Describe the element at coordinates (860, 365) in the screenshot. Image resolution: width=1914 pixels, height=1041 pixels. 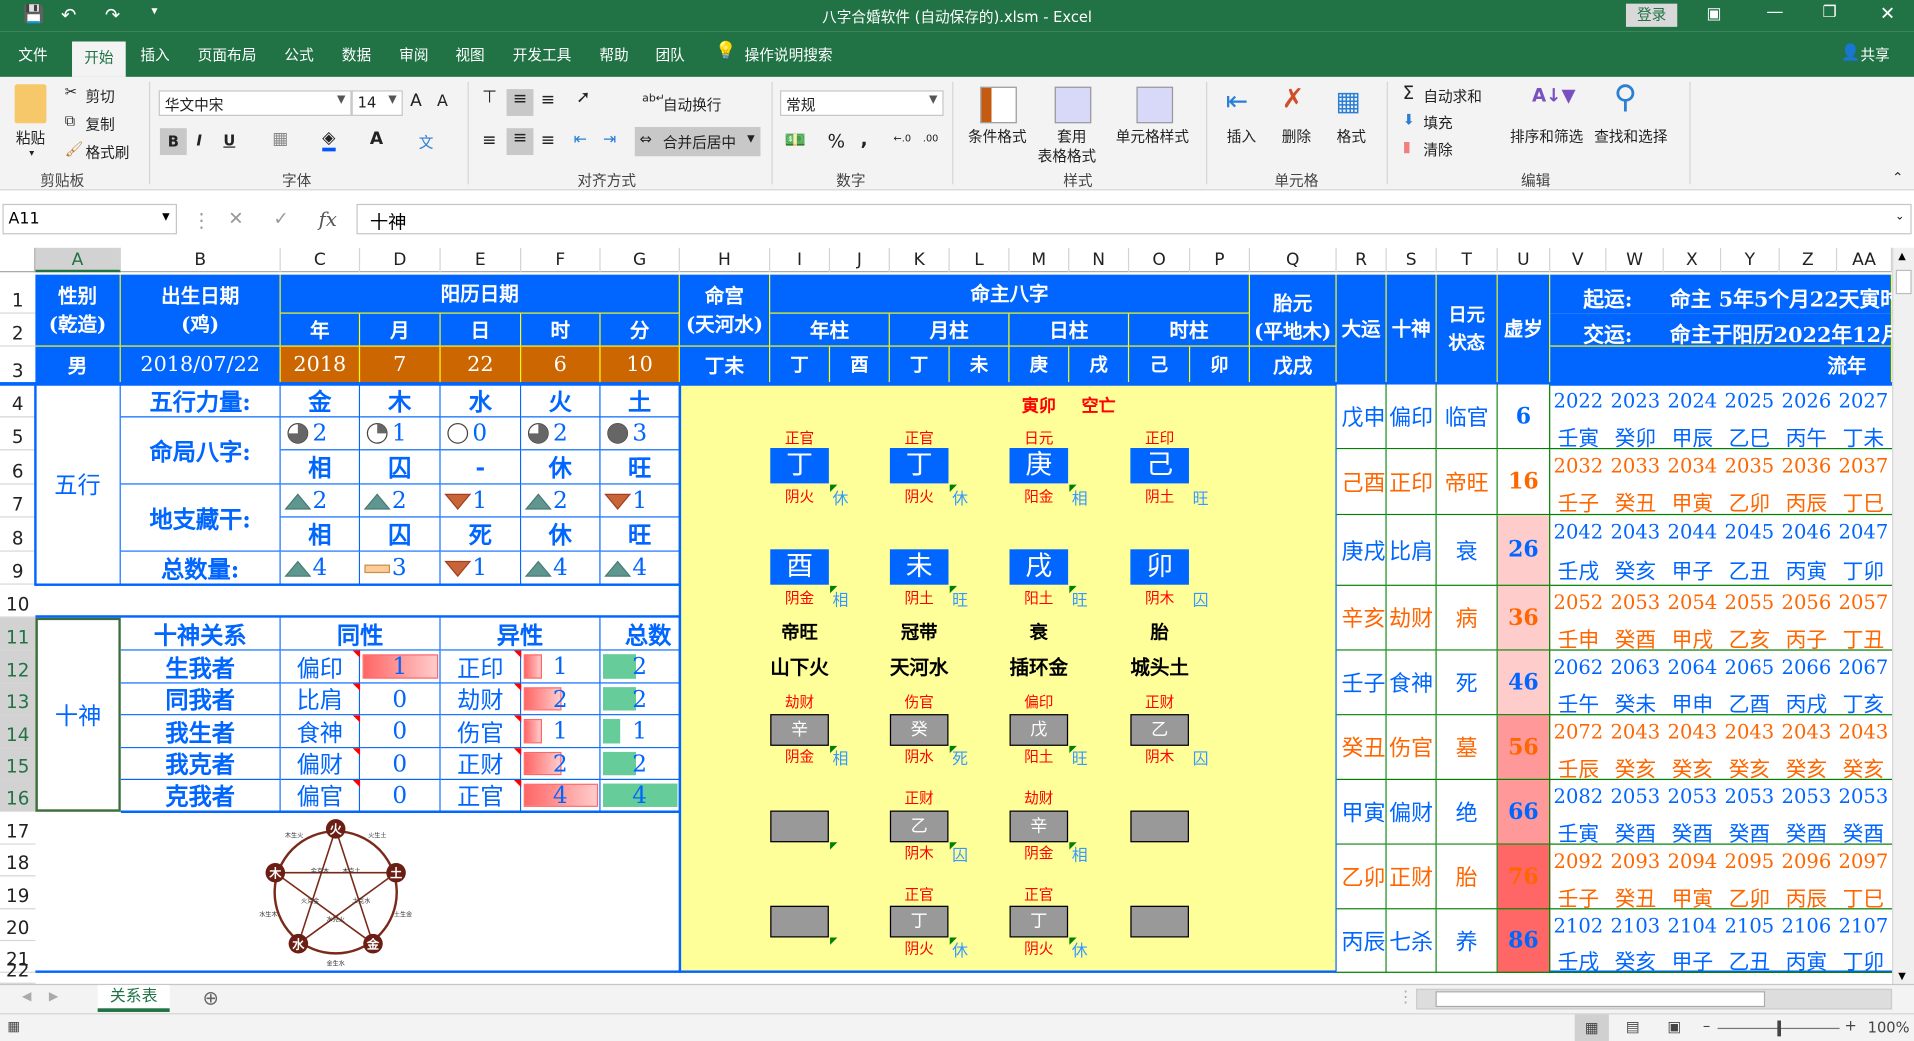
I see `pillar-char: 酉` at that location.